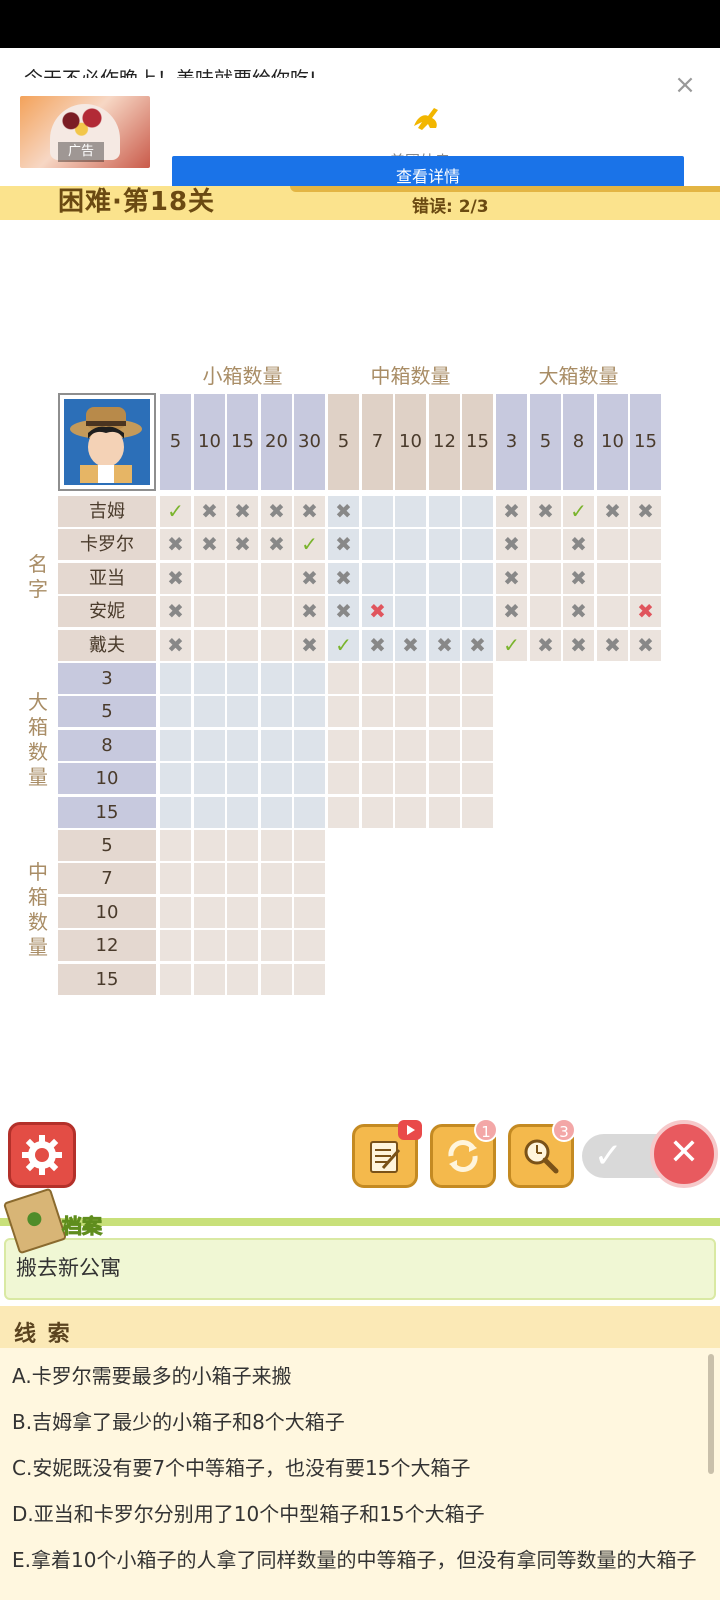 This screenshot has height=1600, width=720. Describe the element at coordinates (685, 85) in the screenshot. I see `close-icon: ×` at that location.